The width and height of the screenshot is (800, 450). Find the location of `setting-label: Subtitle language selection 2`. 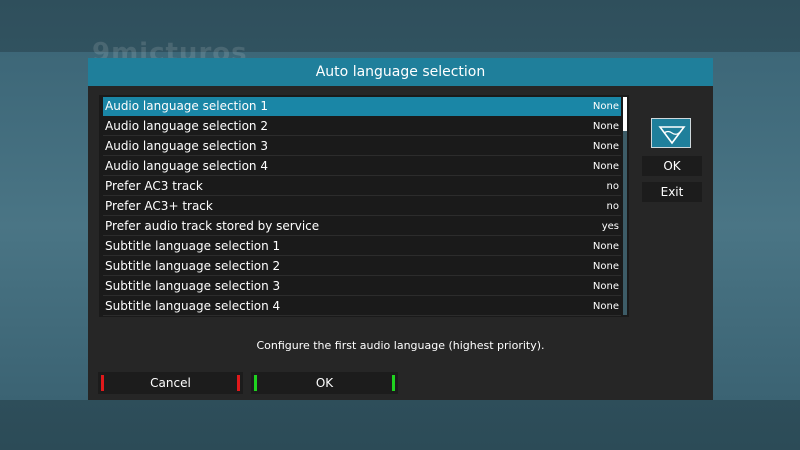

setting-label: Subtitle language selection 2 is located at coordinates (193, 266).